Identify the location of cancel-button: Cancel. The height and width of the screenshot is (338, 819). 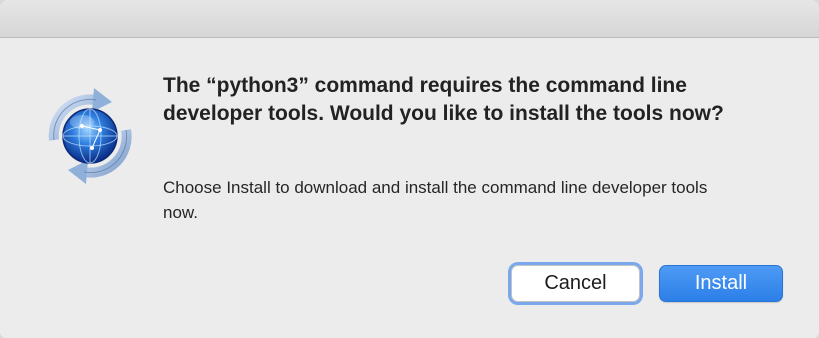
(575, 283).